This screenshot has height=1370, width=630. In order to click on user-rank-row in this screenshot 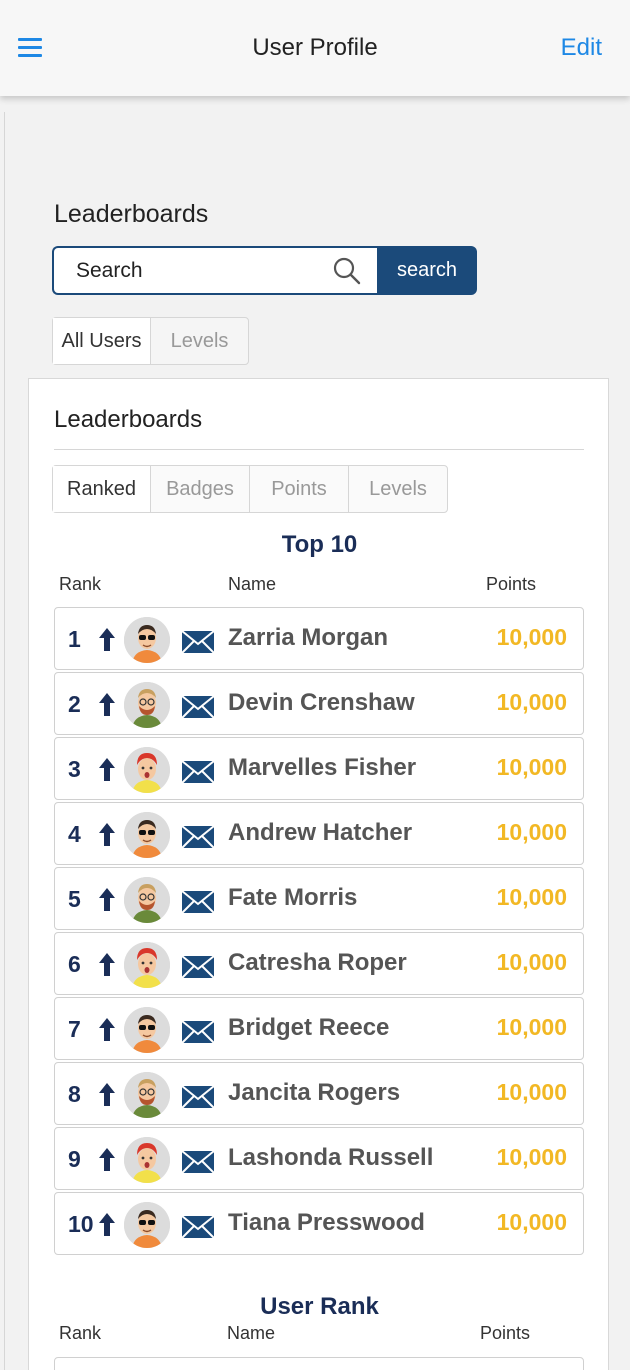, I will do `click(319, 1363)`.